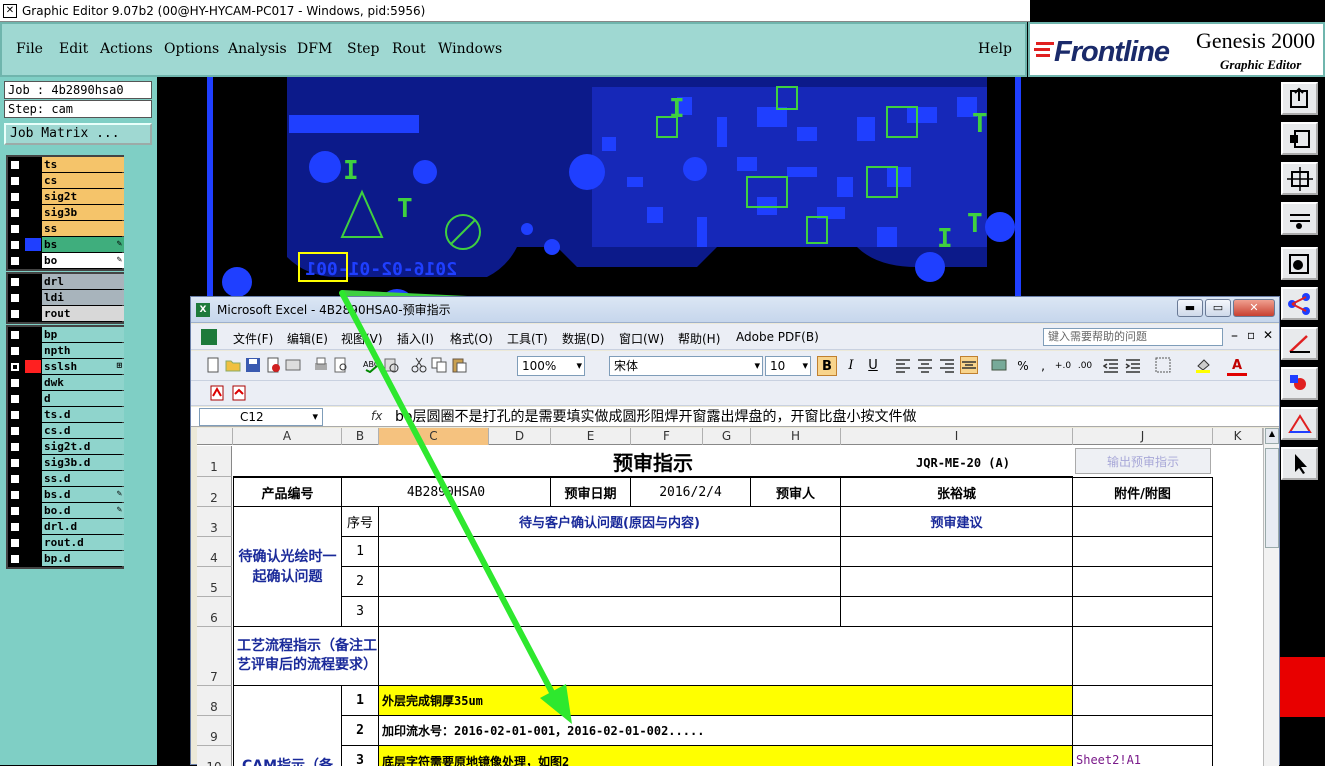  What do you see at coordinates (520, 436) in the screenshot?
I see `col-header-d: D` at bounding box center [520, 436].